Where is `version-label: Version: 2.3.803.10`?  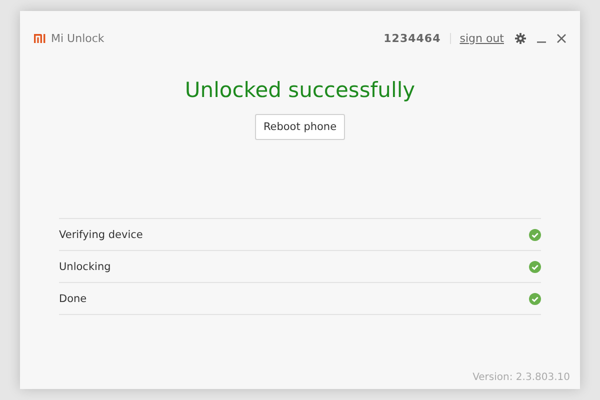 version-label: Version: 2.3.803.10 is located at coordinates (521, 378).